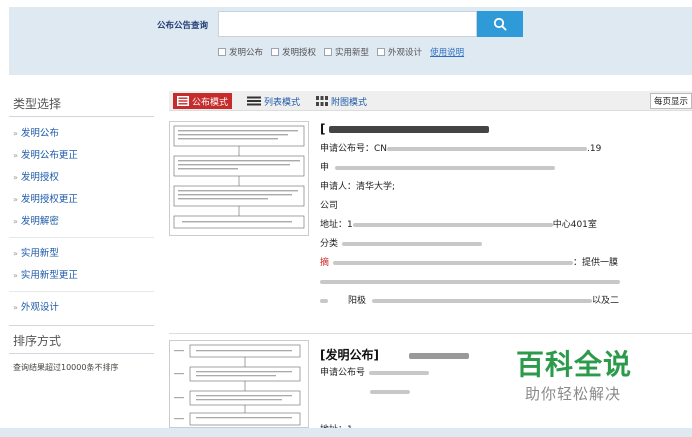 This screenshot has width=692, height=437. I want to click on abstract-continued: 阳极 以及二, so click(506, 301).